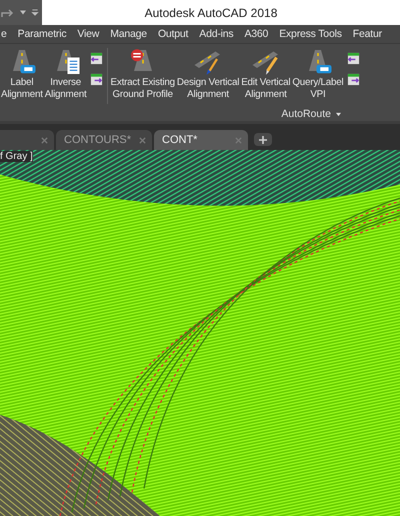  I want to click on ribbon-tool-button: Inverse Alignment, so click(66, 74).